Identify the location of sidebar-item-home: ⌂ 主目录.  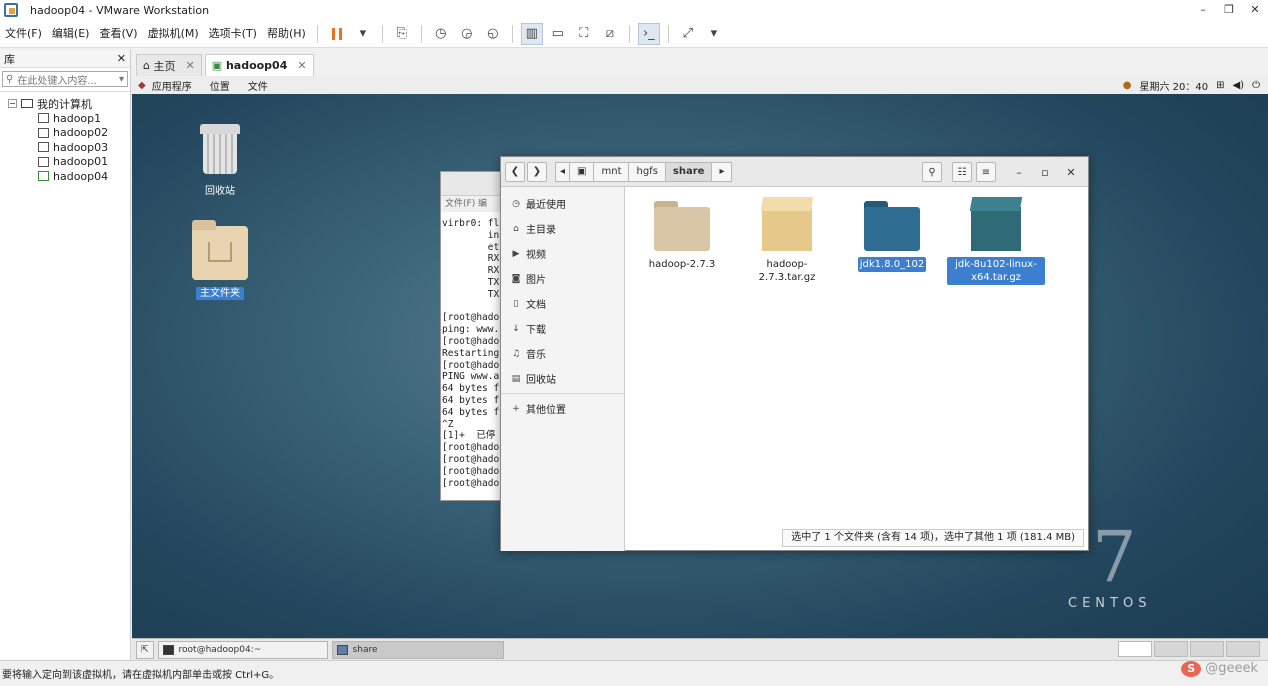
(562, 228).